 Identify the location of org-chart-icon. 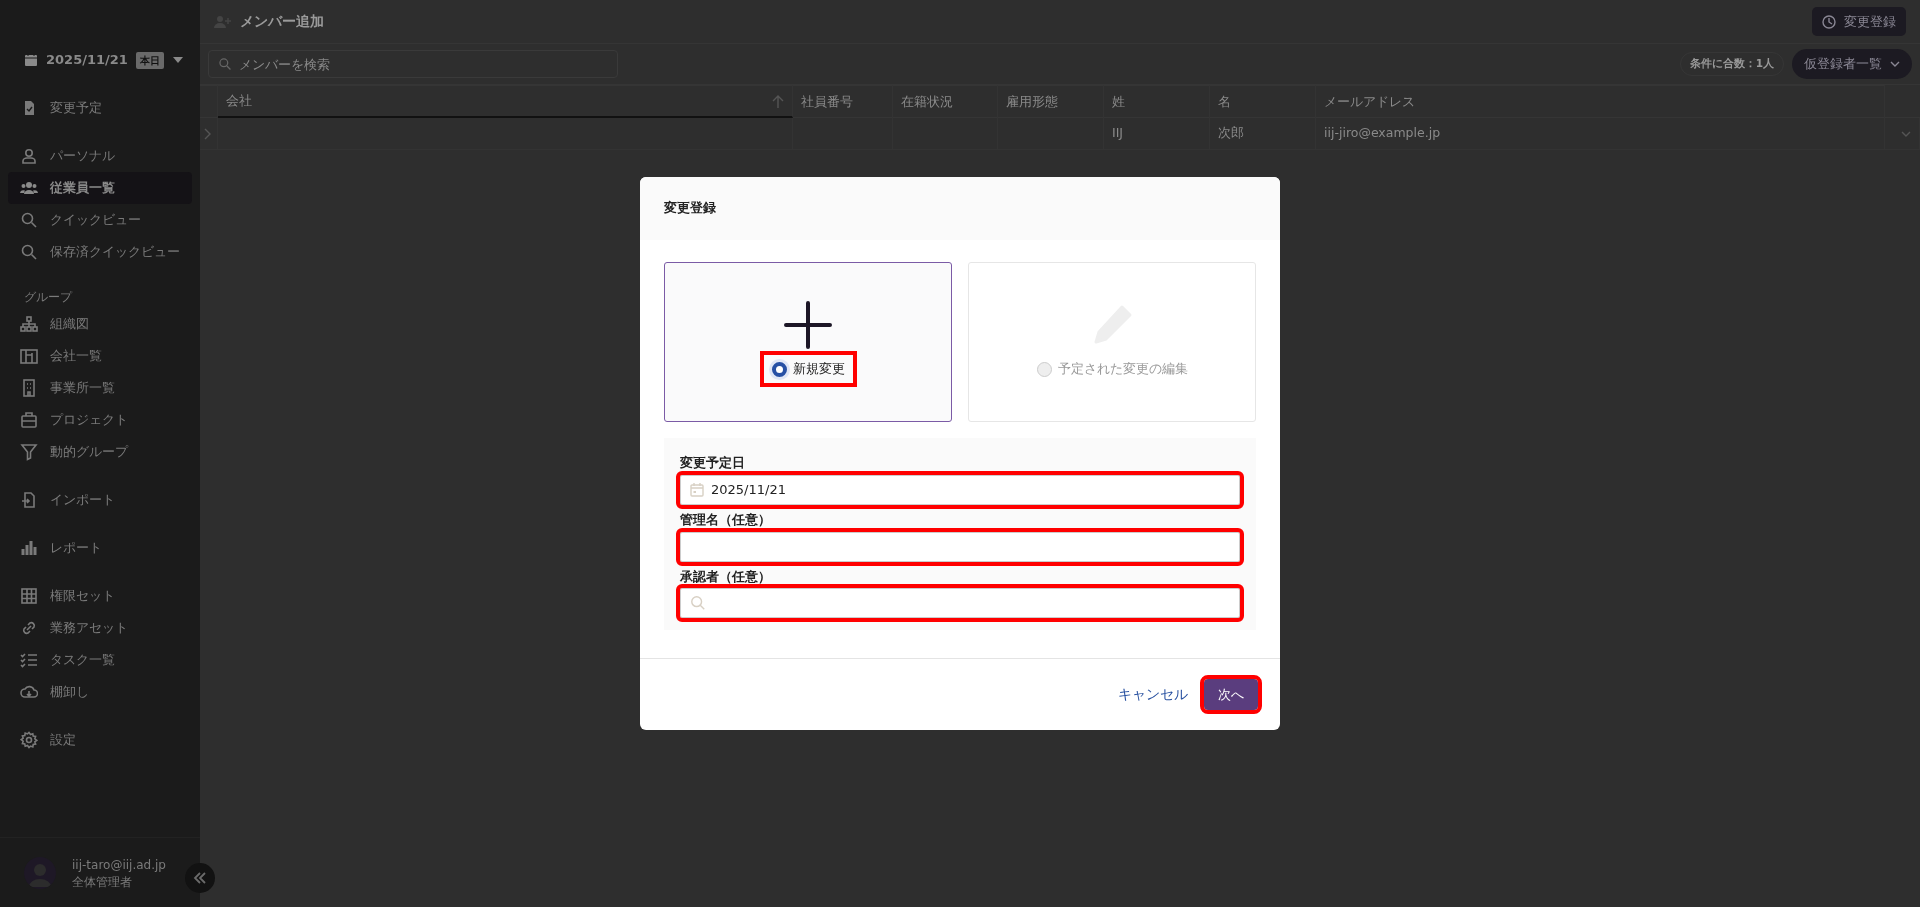
(29, 324).